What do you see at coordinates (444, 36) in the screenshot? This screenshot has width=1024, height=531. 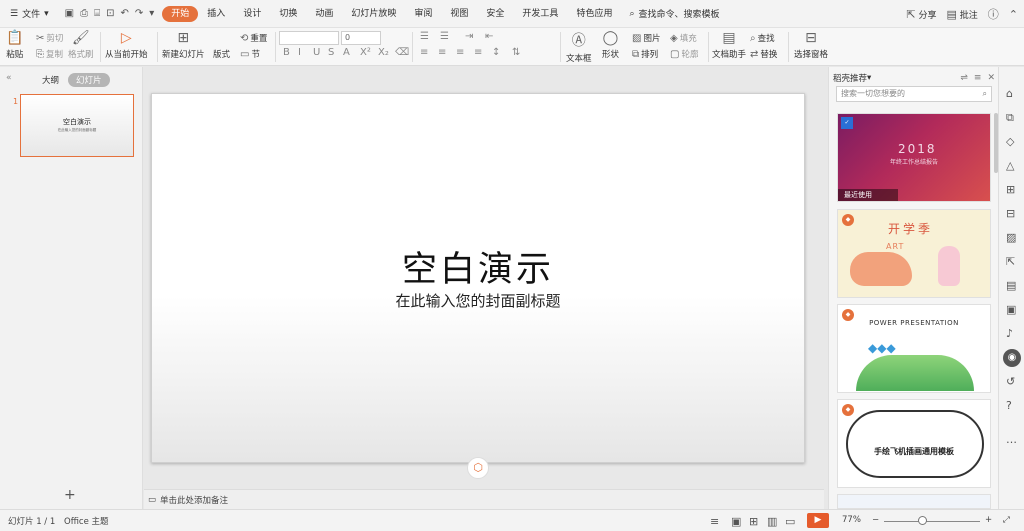 I see `number-list-icon: ☰` at bounding box center [444, 36].